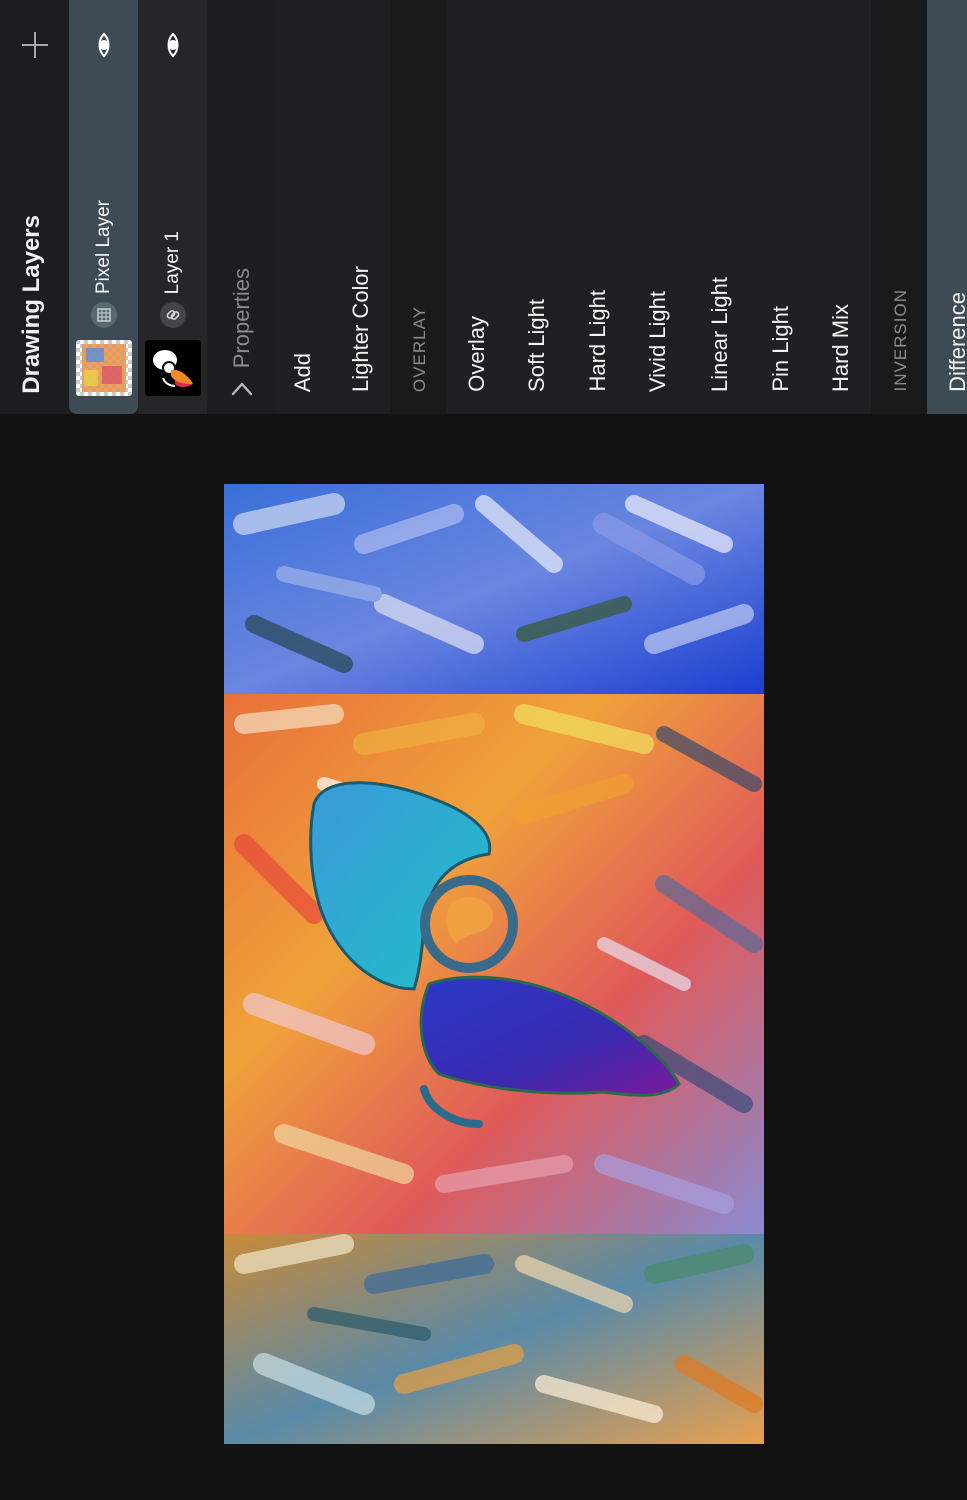 This screenshot has width=967, height=1500. I want to click on section-label: OVERLAY, so click(419, 348).